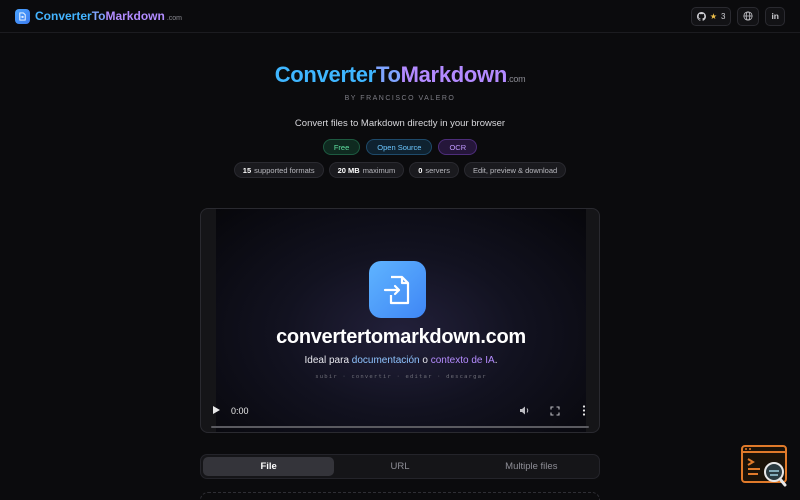 Image resolution: width=800 pixels, height=500 pixels. I want to click on input-mode-tabs: File URL Multiple files, so click(400, 466).